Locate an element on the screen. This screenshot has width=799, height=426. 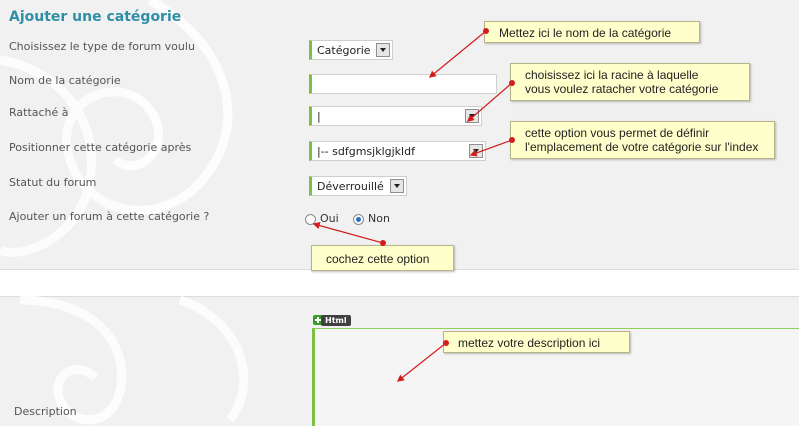
category-name-input is located at coordinates (403, 84).